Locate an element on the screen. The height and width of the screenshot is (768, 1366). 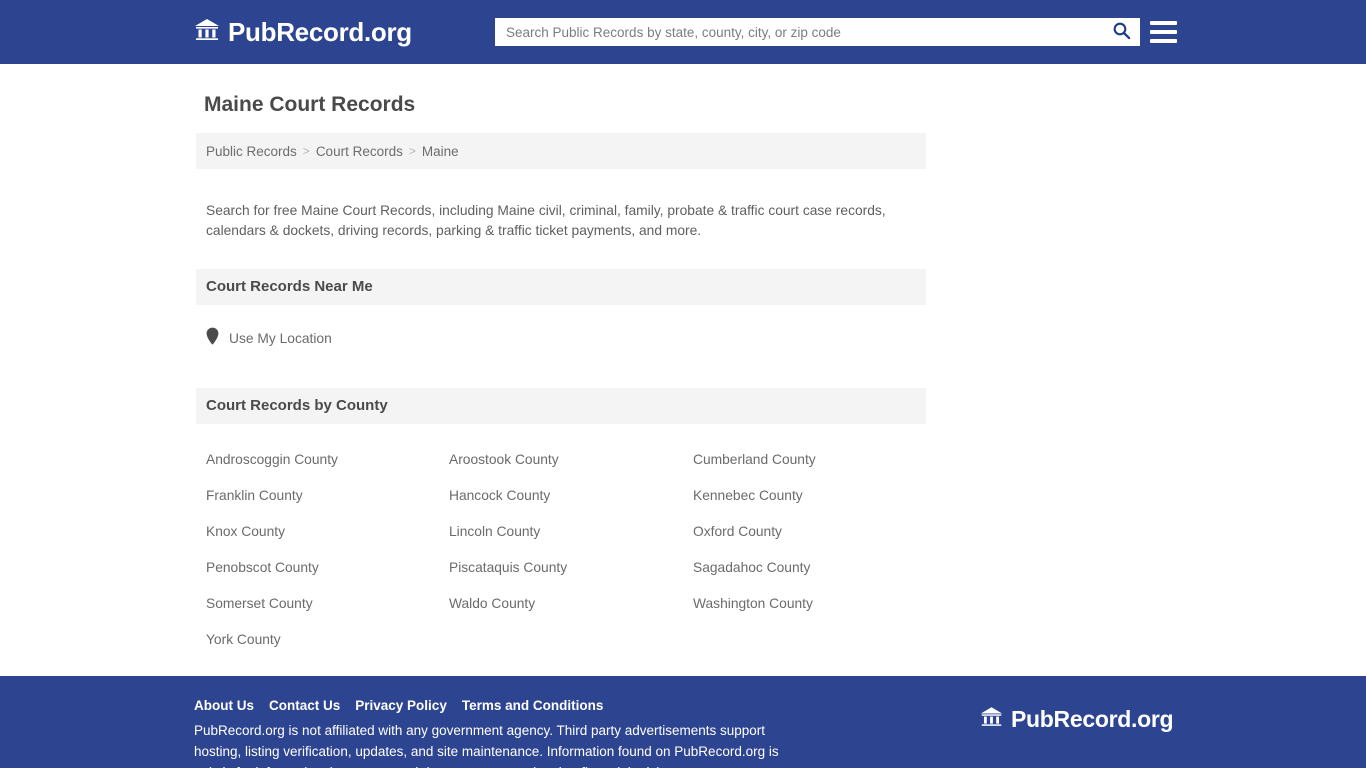
search-bar is located at coordinates (817, 32).